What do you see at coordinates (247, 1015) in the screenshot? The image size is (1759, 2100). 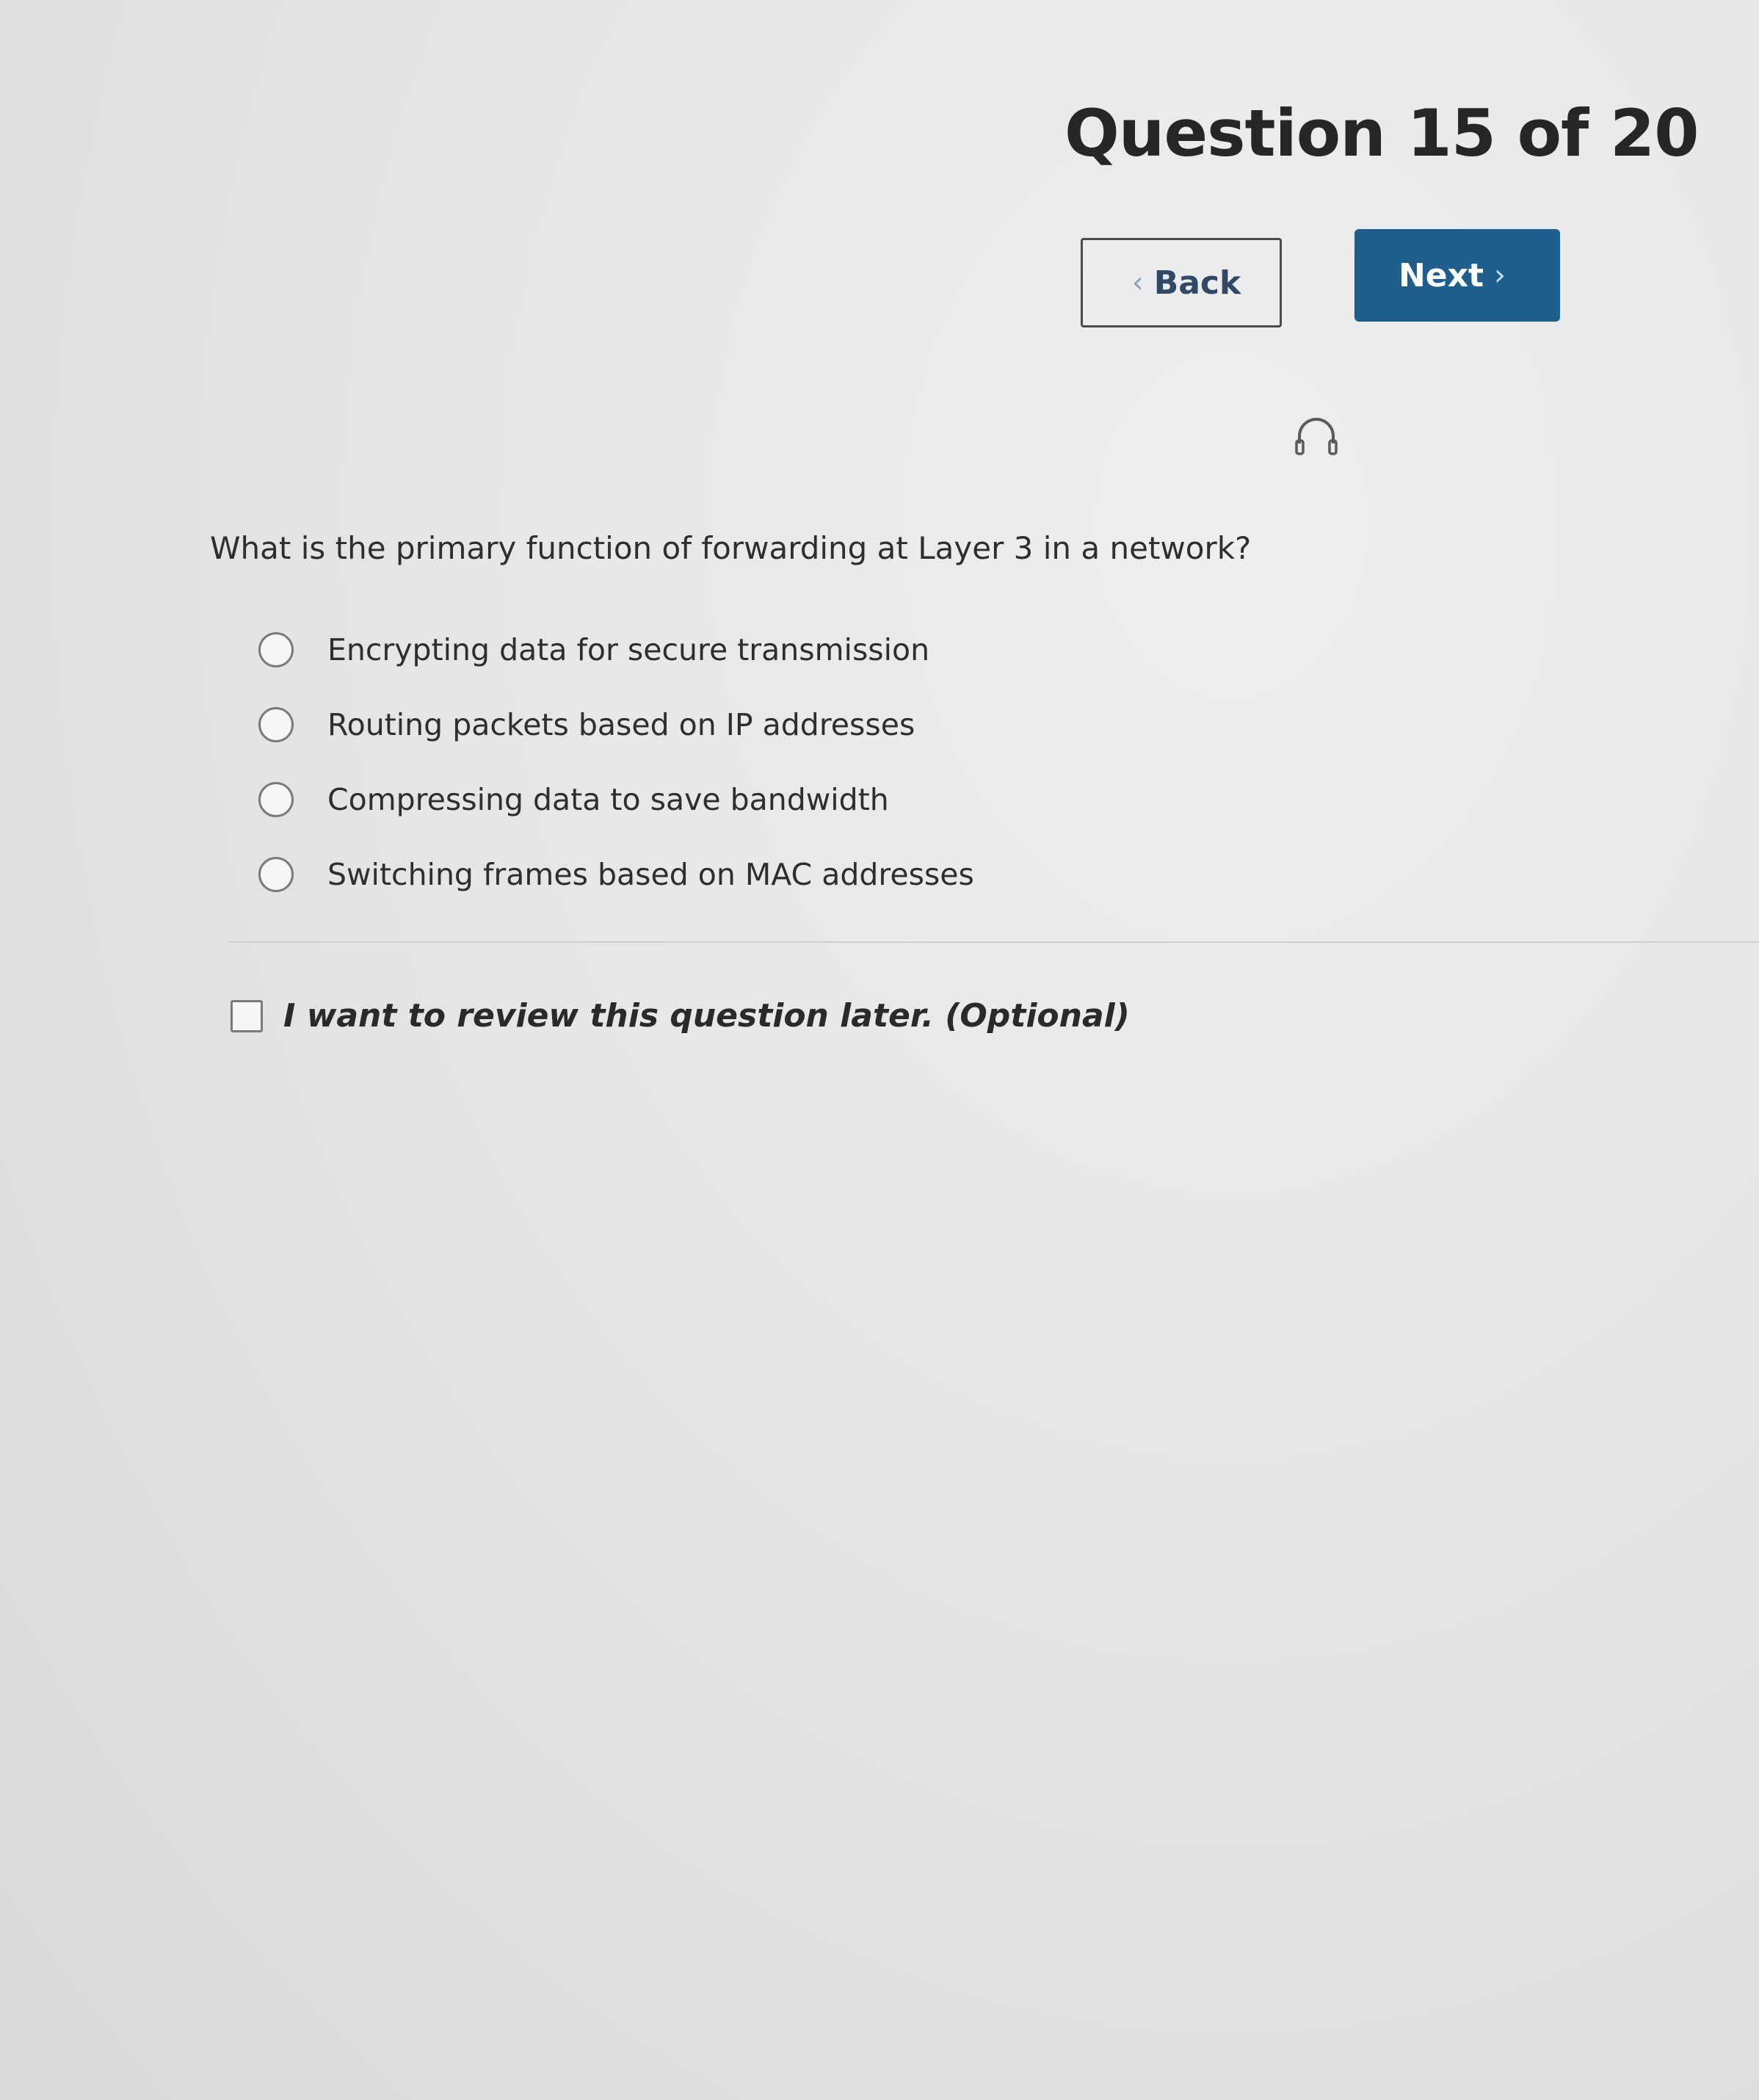 I see `review-later-checkbox` at bounding box center [247, 1015].